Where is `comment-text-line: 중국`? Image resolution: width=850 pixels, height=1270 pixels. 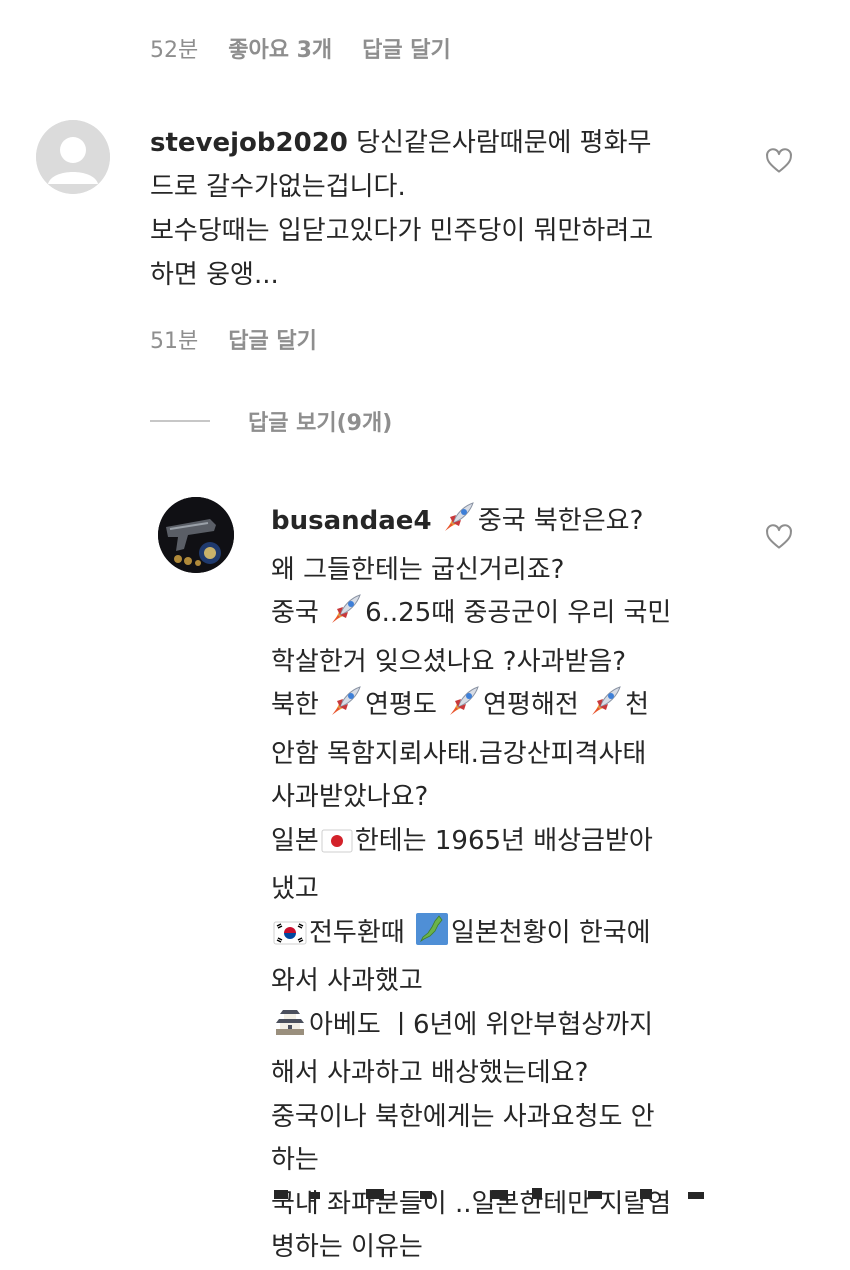
comment-text-line: 중국 is located at coordinates (299, 613).